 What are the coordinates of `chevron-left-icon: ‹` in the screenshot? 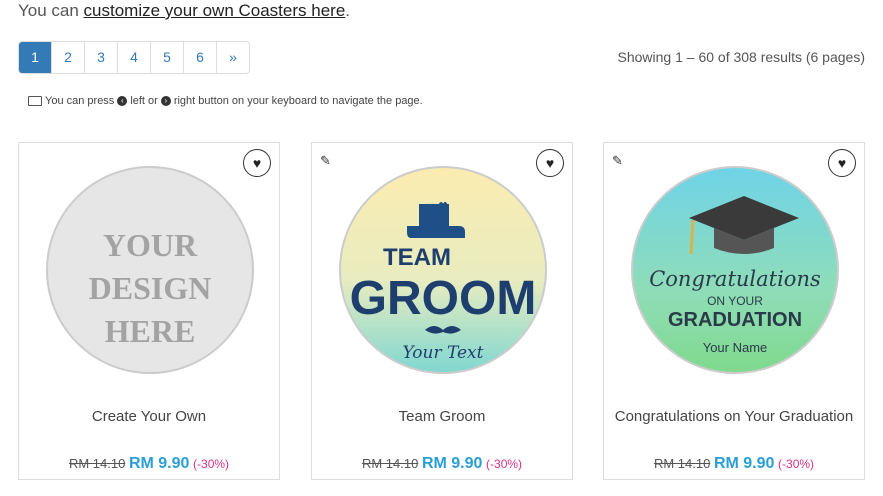 It's located at (122, 101).